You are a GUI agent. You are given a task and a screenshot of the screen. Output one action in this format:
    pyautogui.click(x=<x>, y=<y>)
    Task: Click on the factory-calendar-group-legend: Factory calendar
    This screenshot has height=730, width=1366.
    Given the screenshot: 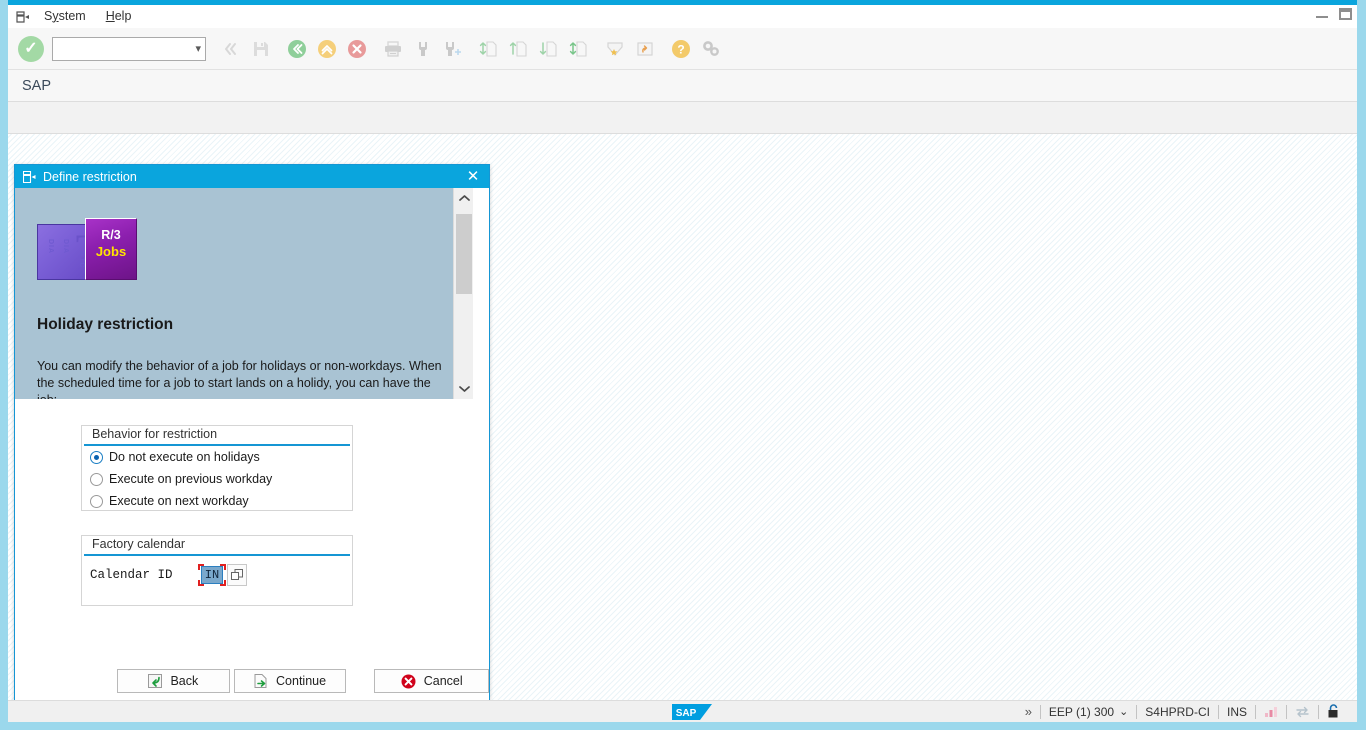 What is the action you would take?
    pyautogui.click(x=217, y=546)
    